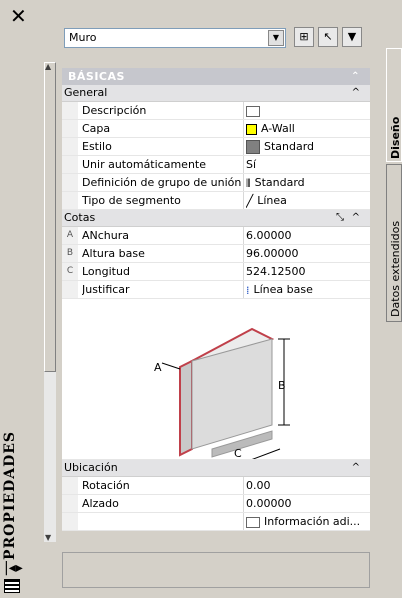 The image size is (402, 598). What do you see at coordinates (158, 367) in the screenshot?
I see `diagram-label-a: A` at bounding box center [158, 367].